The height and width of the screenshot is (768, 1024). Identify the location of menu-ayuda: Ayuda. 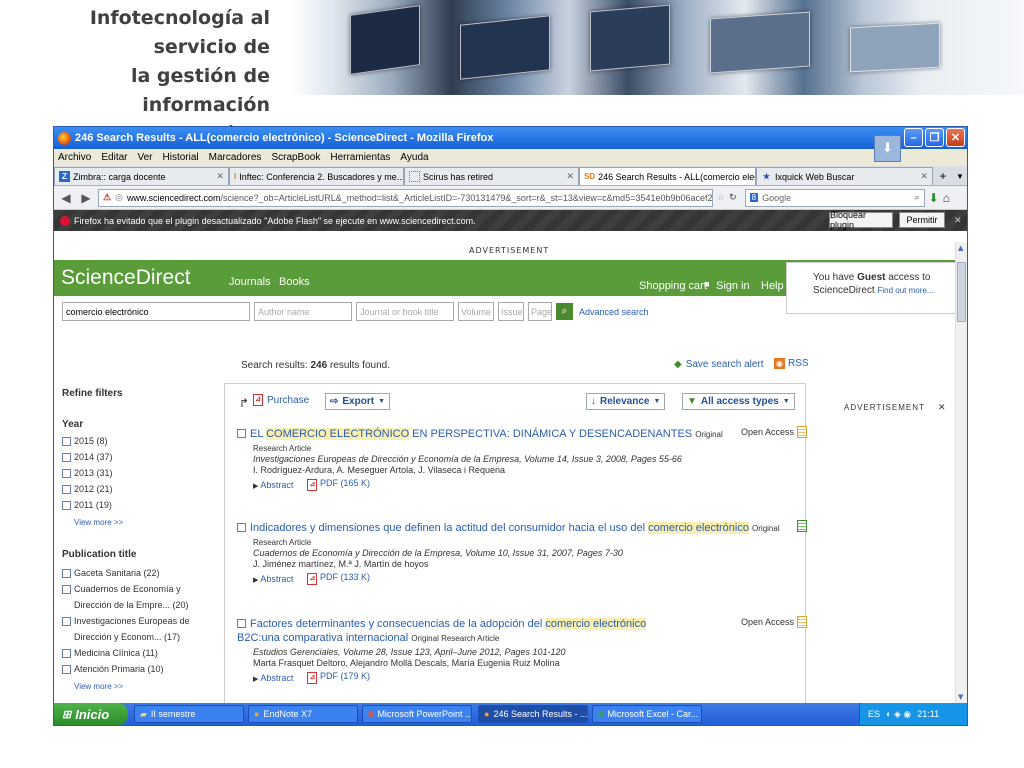
(414, 157).